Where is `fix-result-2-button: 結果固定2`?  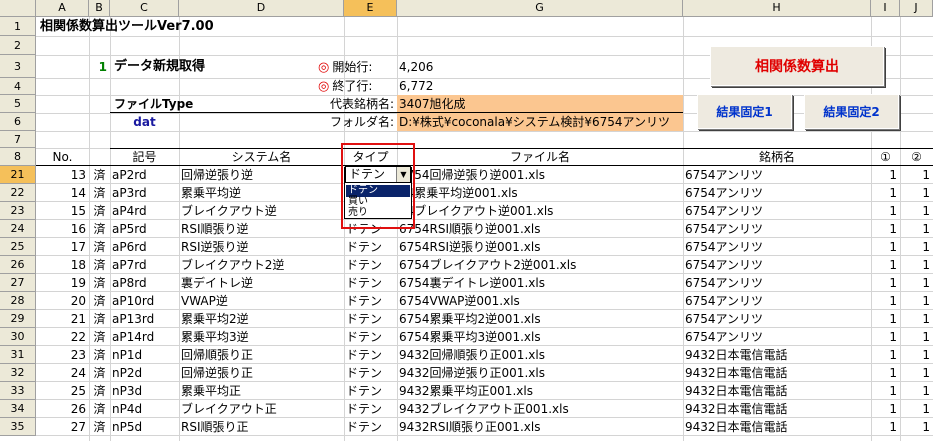
fix-result-2-button: 結果固定2 is located at coordinates (851, 111).